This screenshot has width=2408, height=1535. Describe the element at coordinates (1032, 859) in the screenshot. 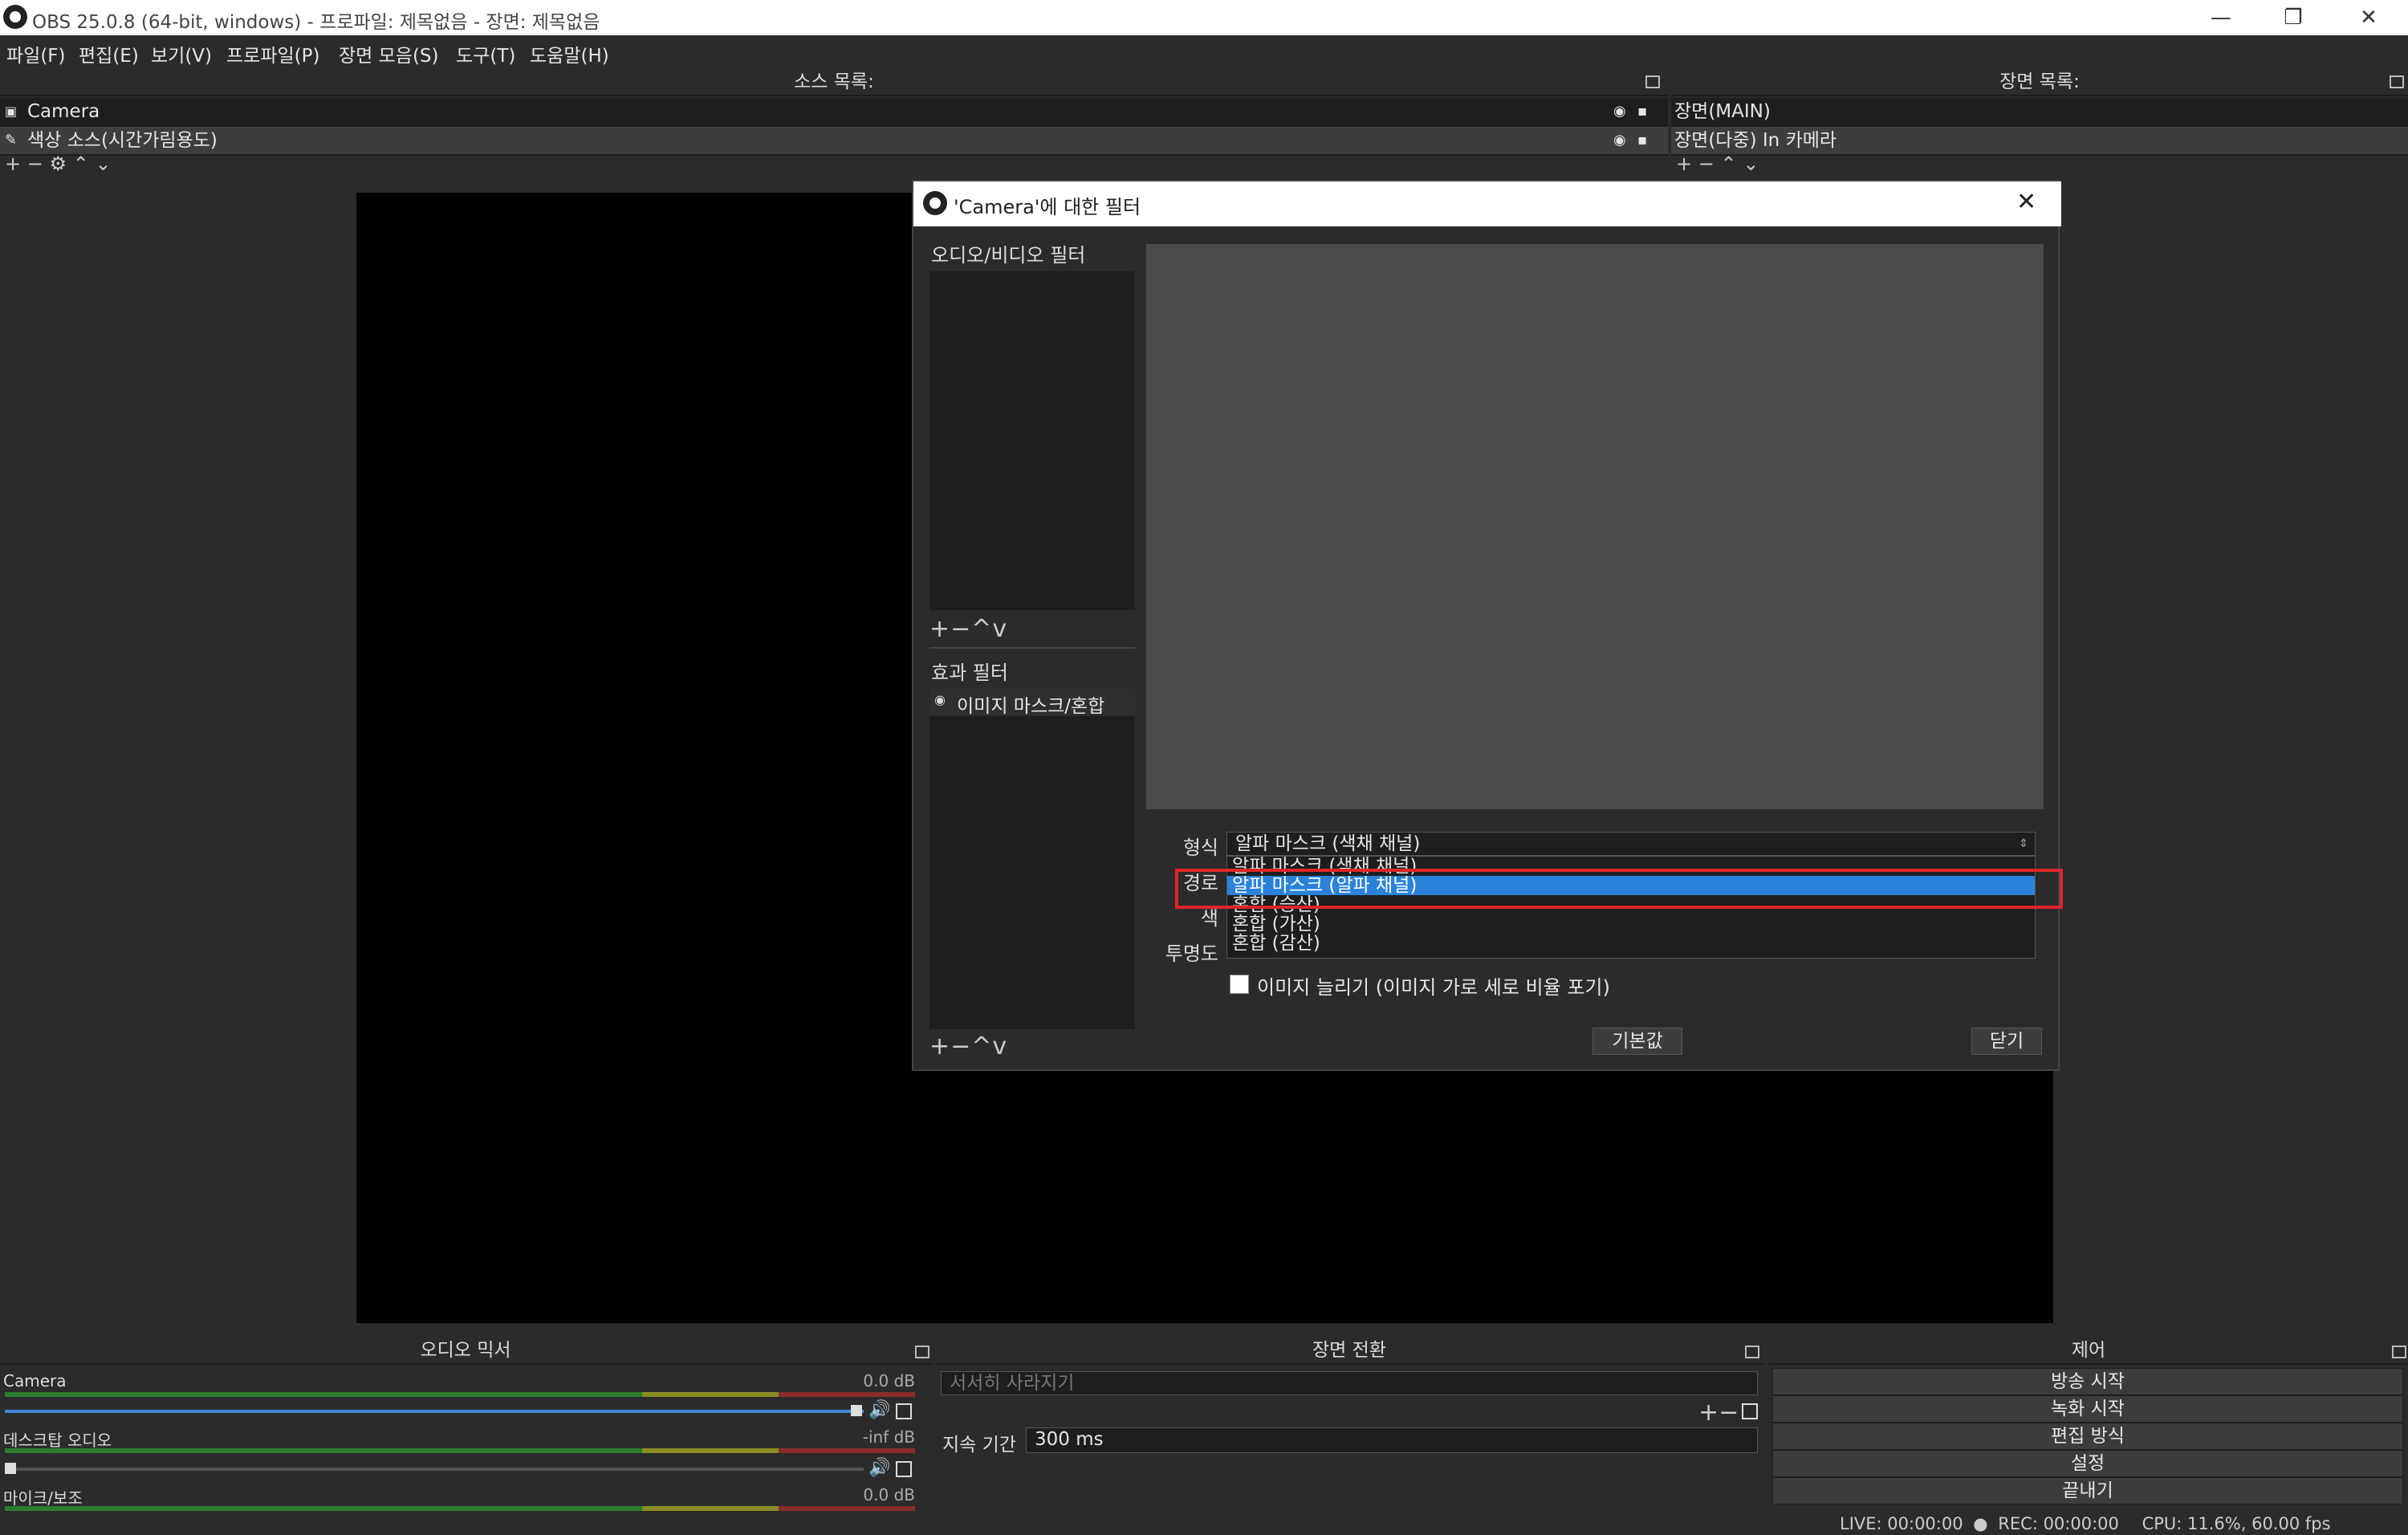

I see `effect-filters-list: ◉ 이미지 마스크/혼합` at that location.